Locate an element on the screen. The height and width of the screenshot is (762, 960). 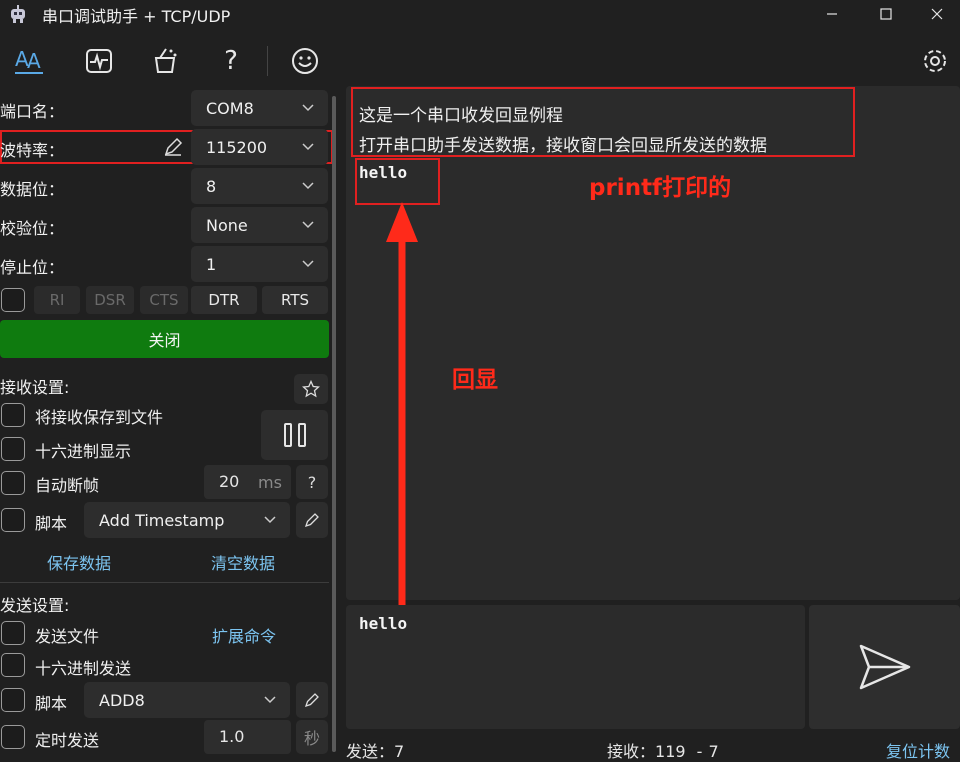
baud-select: 115200 is located at coordinates (259, 147).